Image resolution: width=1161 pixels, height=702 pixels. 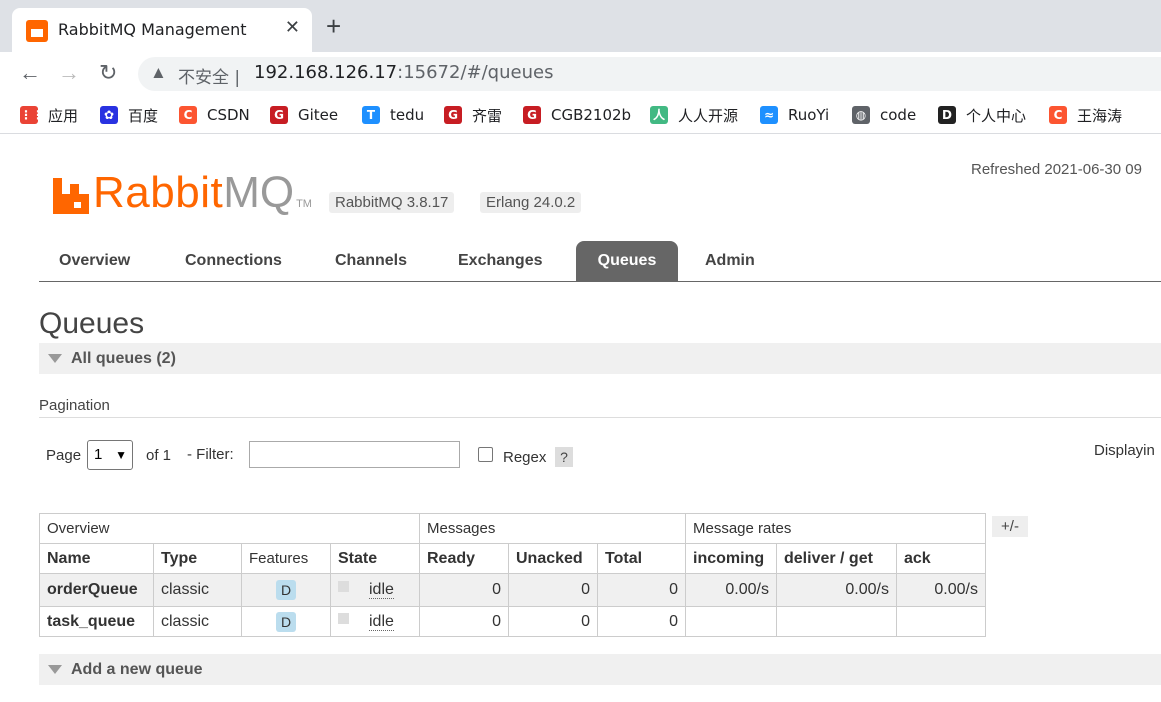 What do you see at coordinates (96, 558) in the screenshot?
I see `col-name: Name` at bounding box center [96, 558].